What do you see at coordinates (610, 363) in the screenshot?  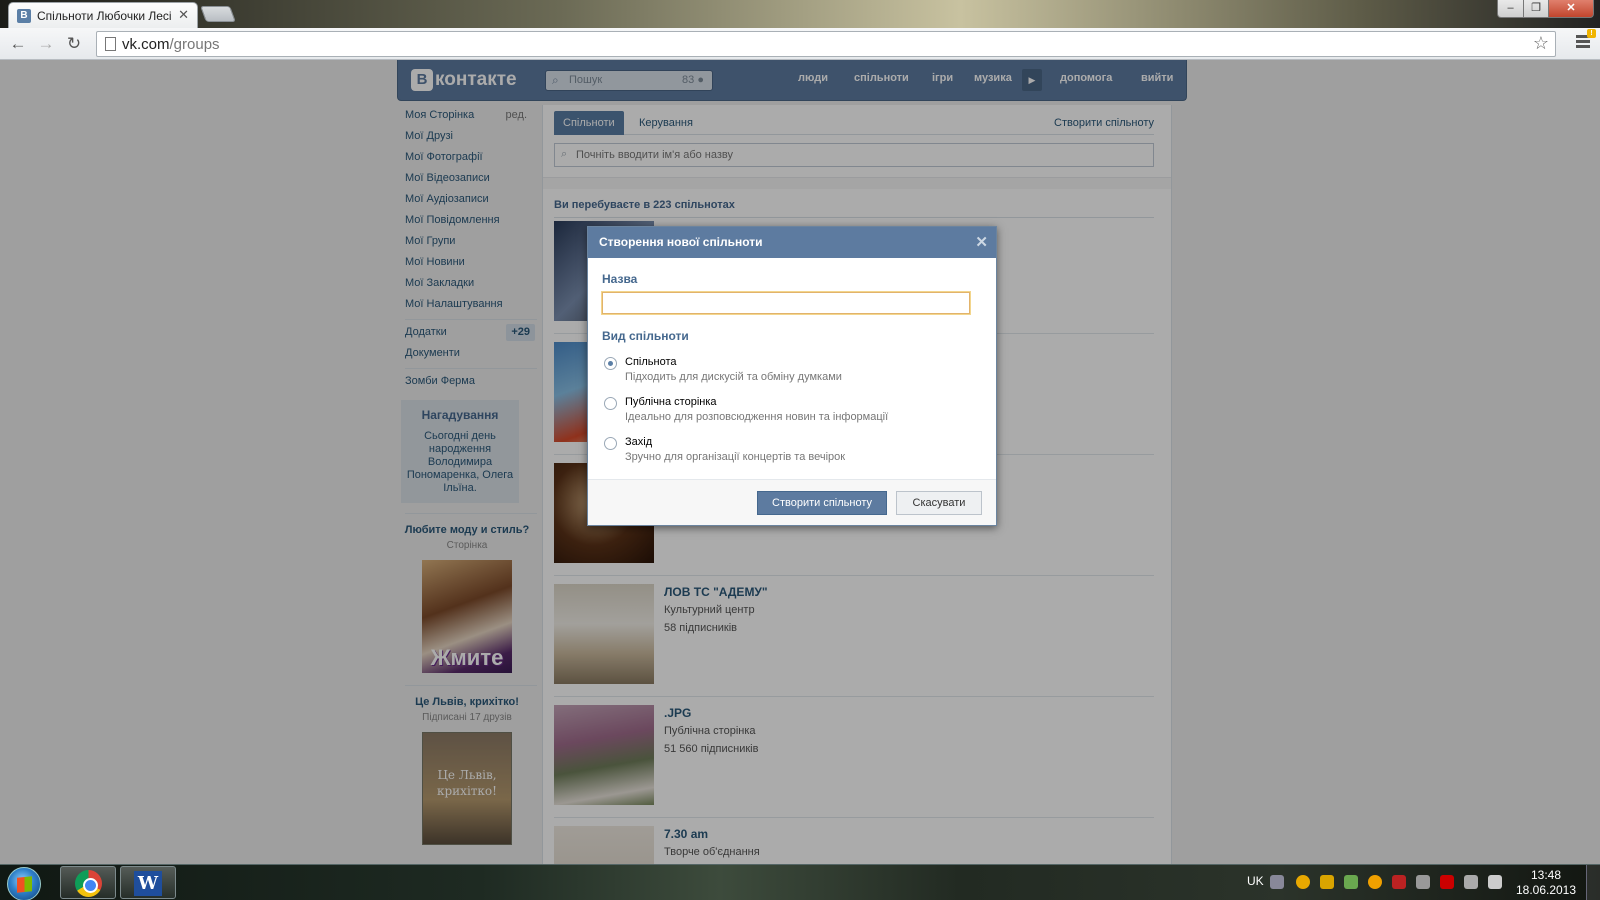 I see `radio-selected-icon` at bounding box center [610, 363].